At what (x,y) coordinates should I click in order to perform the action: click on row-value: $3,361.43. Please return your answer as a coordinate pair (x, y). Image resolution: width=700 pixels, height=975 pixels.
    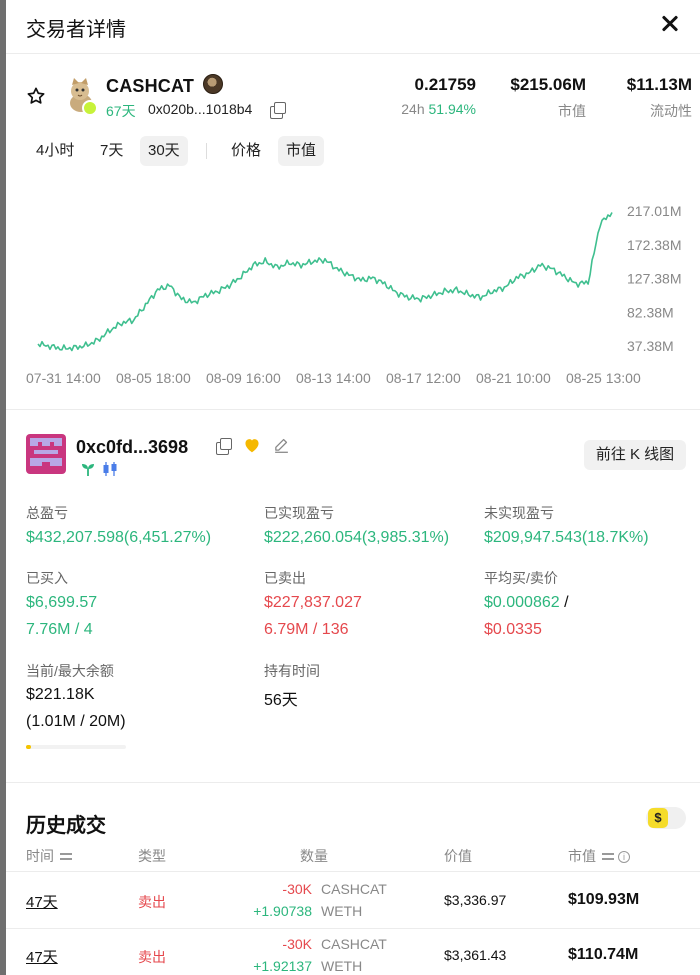
    Looking at the image, I should click on (475, 955).